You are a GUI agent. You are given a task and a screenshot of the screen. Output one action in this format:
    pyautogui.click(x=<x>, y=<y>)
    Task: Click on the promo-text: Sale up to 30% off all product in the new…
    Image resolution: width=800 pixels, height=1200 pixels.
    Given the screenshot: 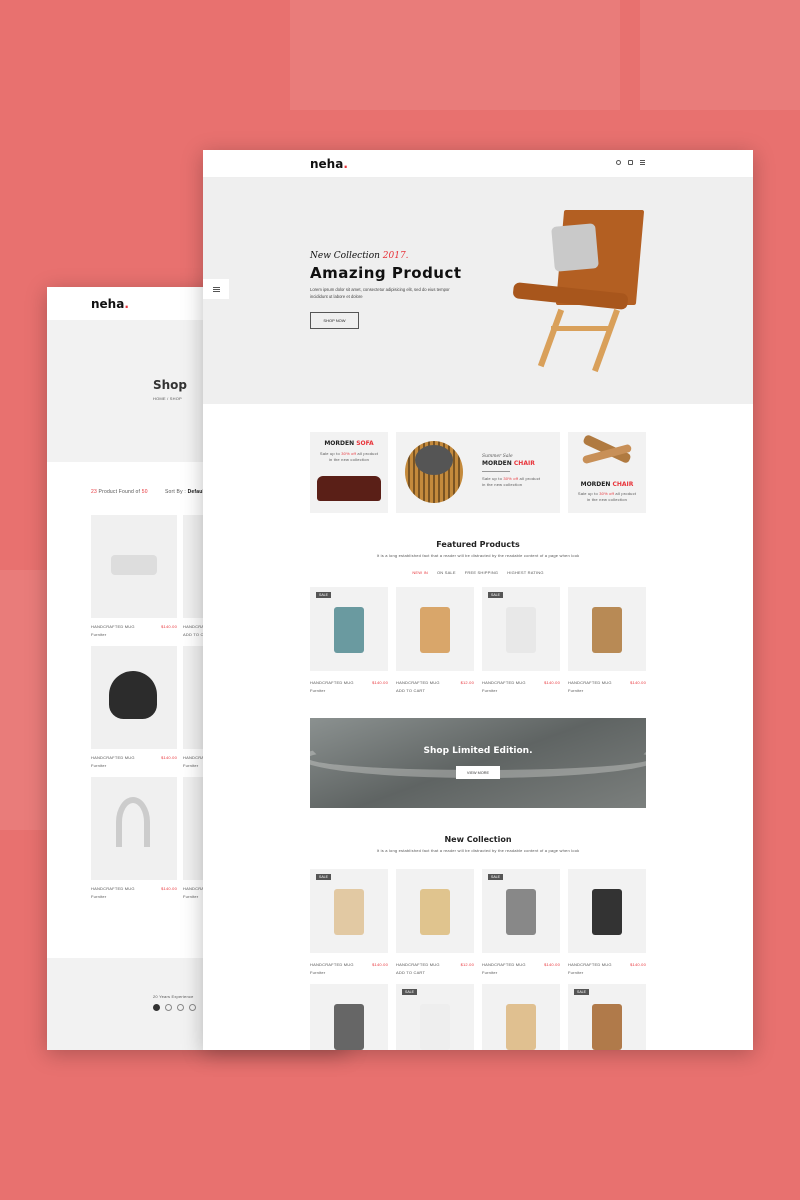 What is the action you would take?
    pyautogui.click(x=349, y=456)
    